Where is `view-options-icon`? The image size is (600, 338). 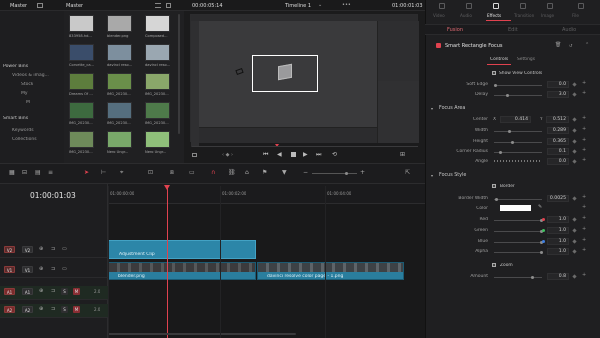
view-options-icon is located at coordinates (158, 5).